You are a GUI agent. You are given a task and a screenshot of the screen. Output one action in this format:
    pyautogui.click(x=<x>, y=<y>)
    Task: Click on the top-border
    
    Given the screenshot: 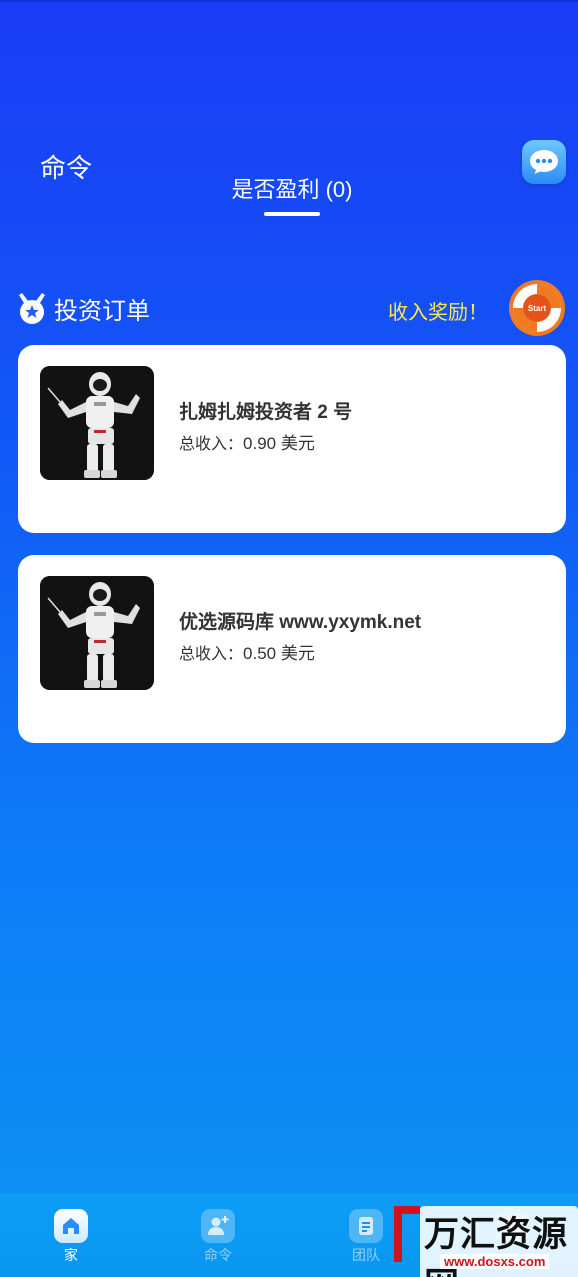 What is the action you would take?
    pyautogui.click(x=289, y=1)
    